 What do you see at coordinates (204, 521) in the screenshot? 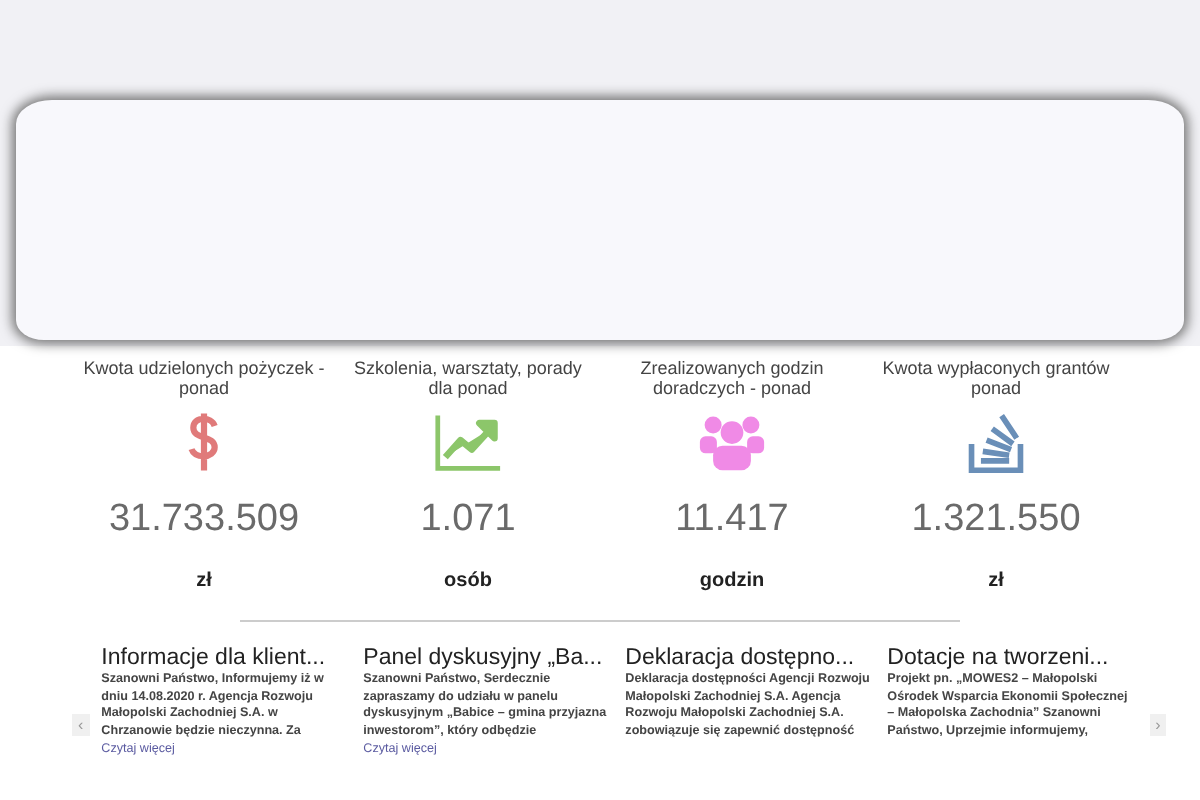
I see `stat-value: 31.733.509` at bounding box center [204, 521].